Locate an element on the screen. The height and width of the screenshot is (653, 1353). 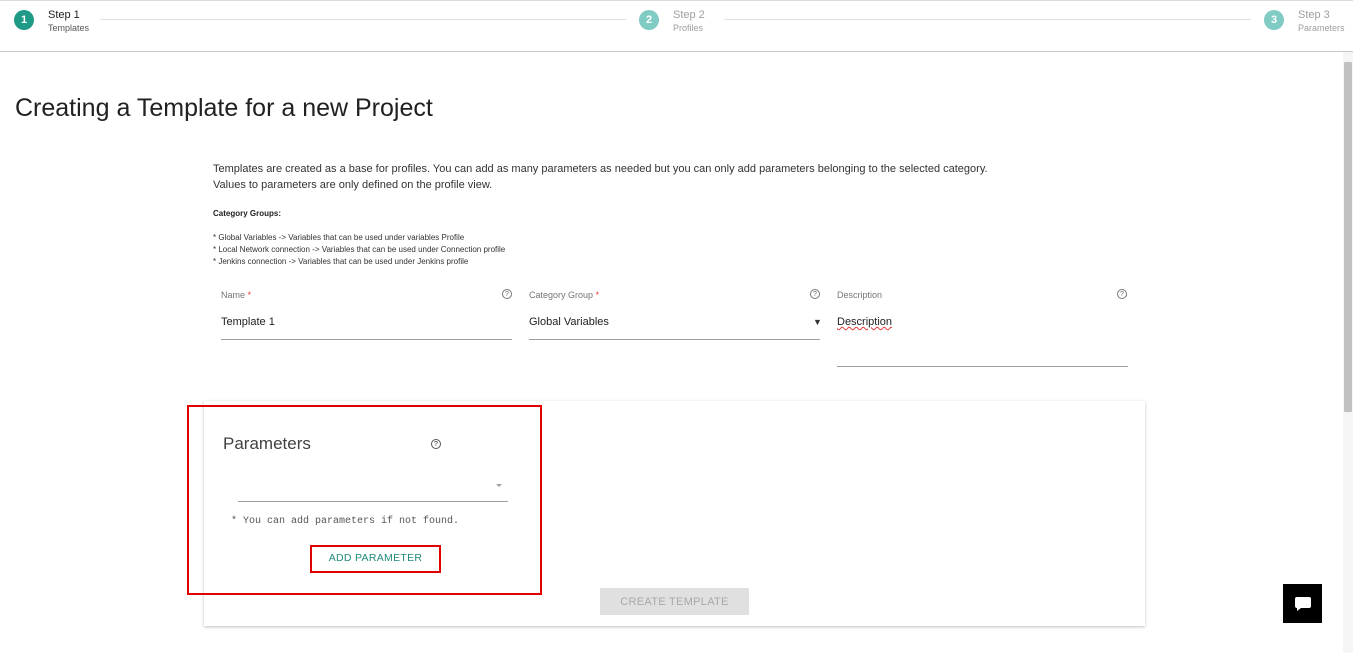
vertical-scrollbar is located at coordinates (1348, 352).